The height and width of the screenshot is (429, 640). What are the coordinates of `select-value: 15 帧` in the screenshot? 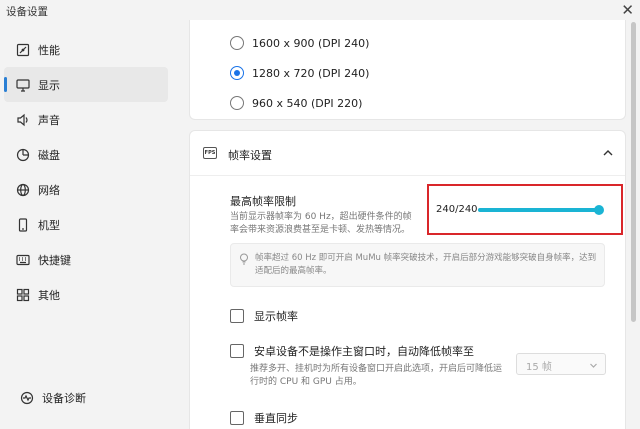 It's located at (539, 367).